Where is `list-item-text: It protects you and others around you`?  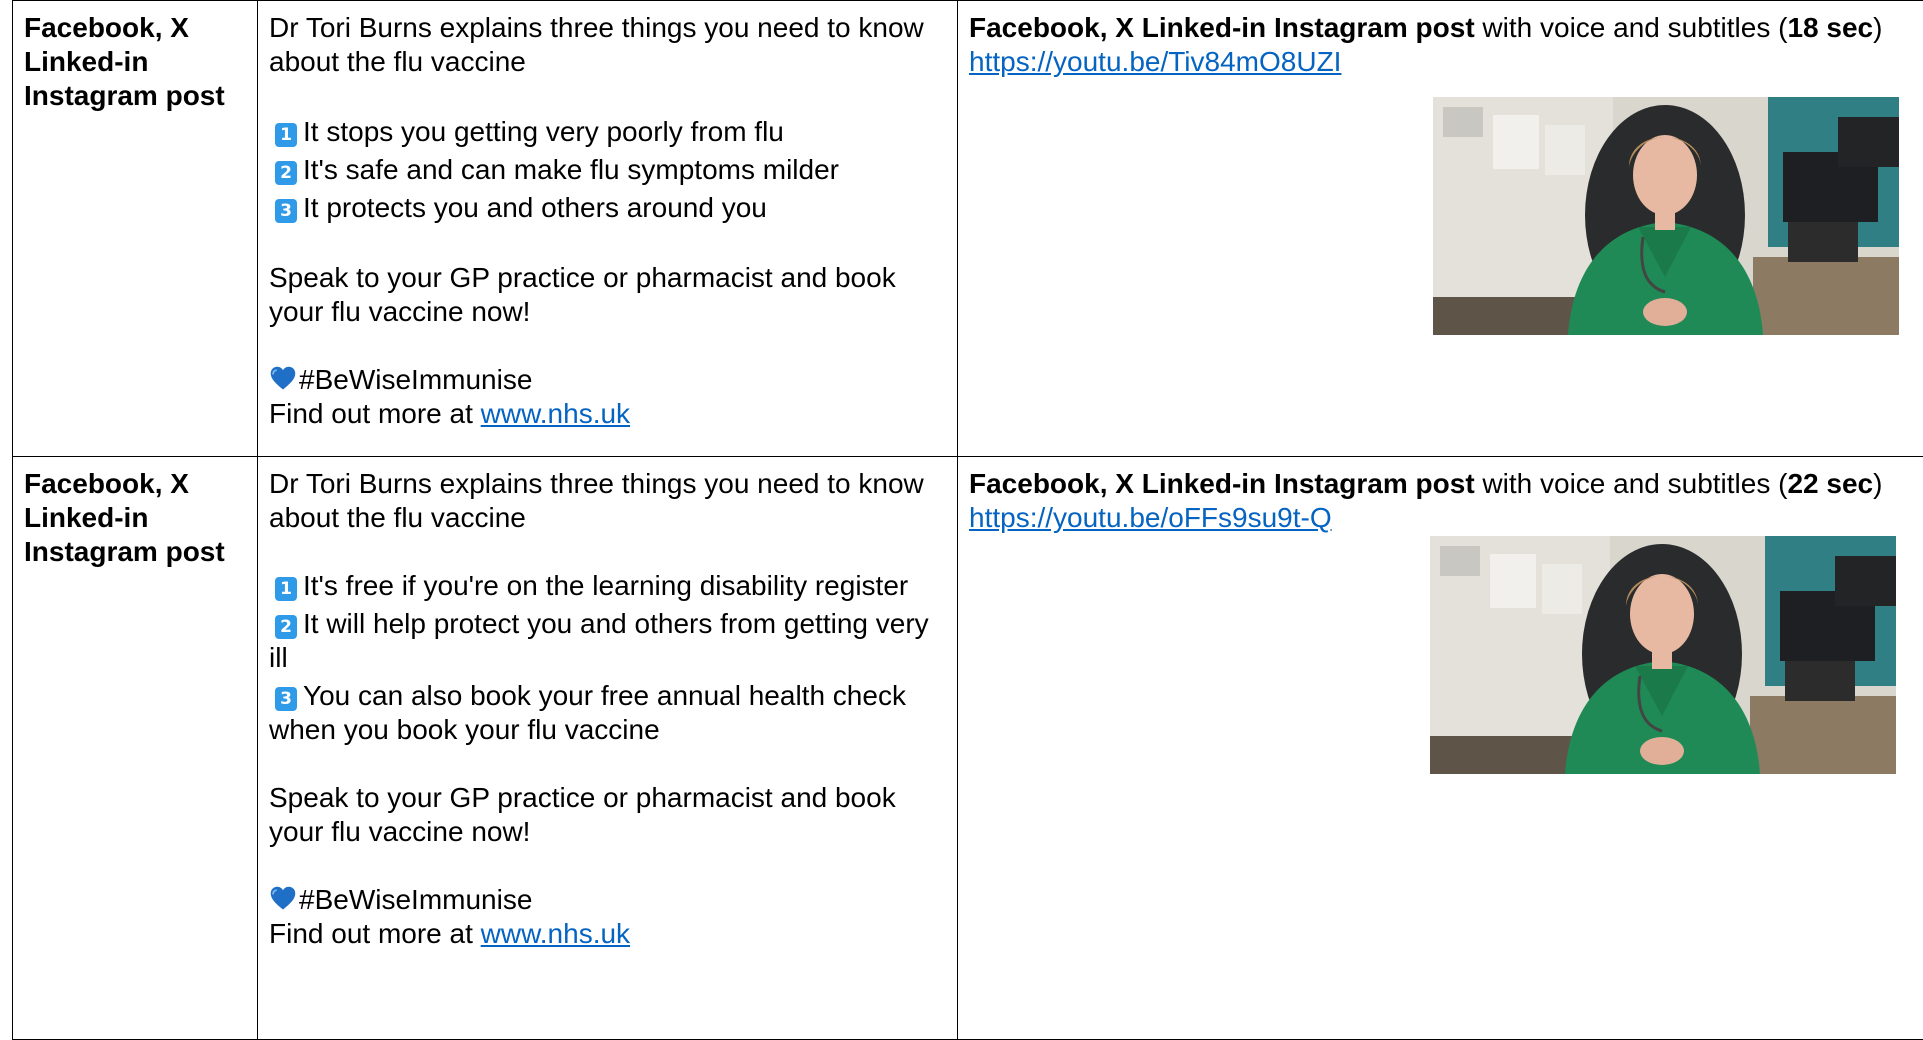 list-item-text: It protects you and others around you is located at coordinates (535, 207).